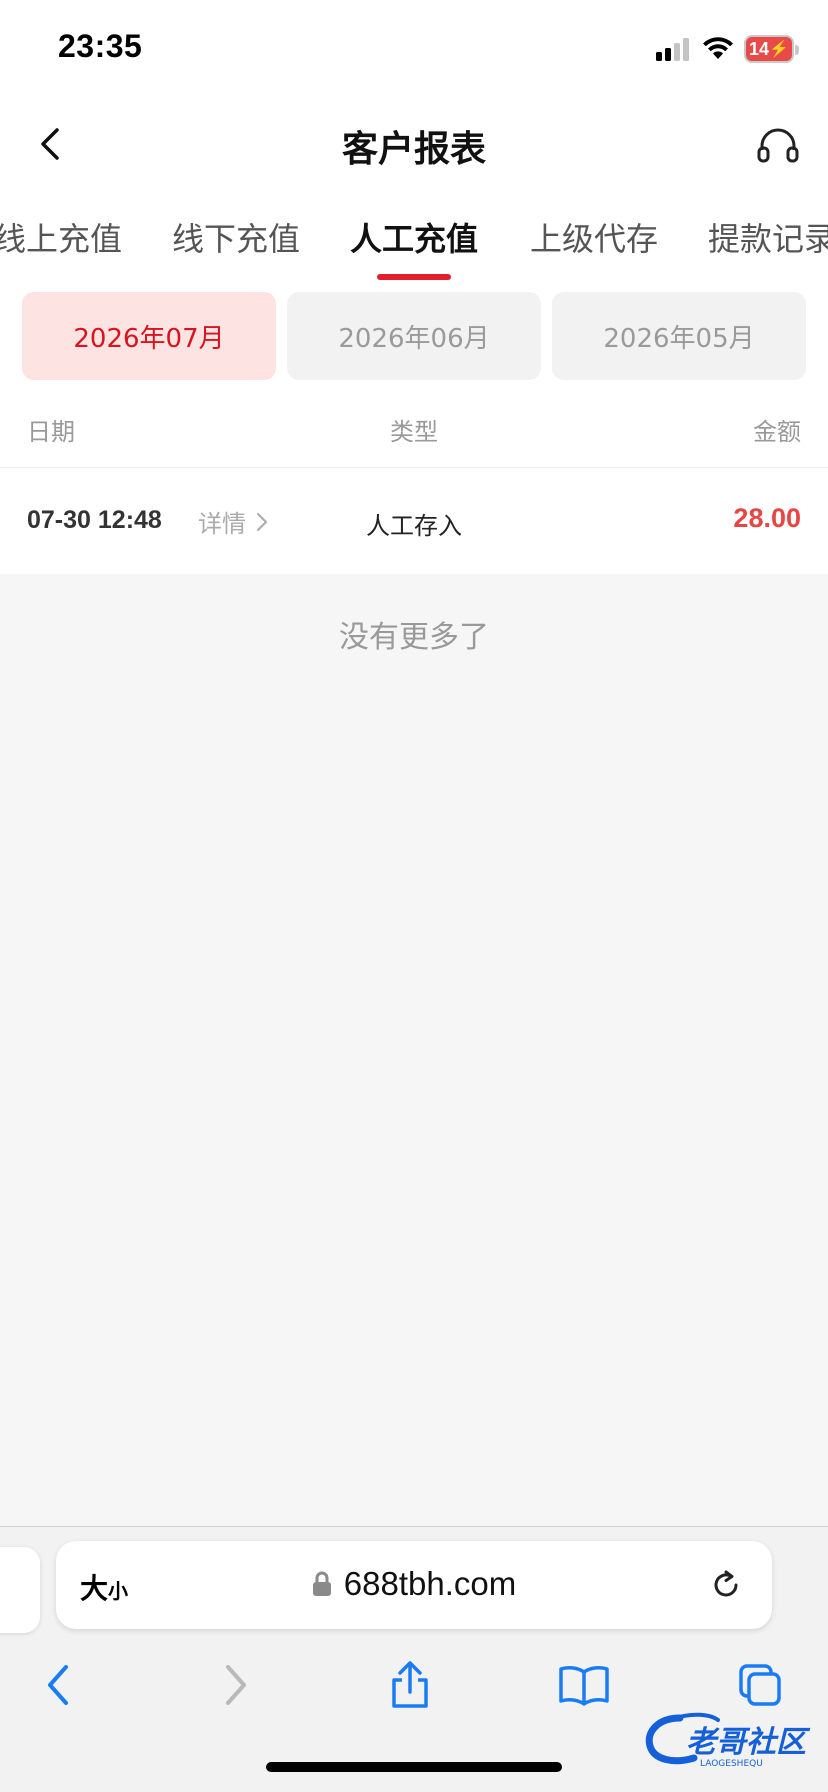  What do you see at coordinates (414, 1767) in the screenshot?
I see `home-indicator` at bounding box center [414, 1767].